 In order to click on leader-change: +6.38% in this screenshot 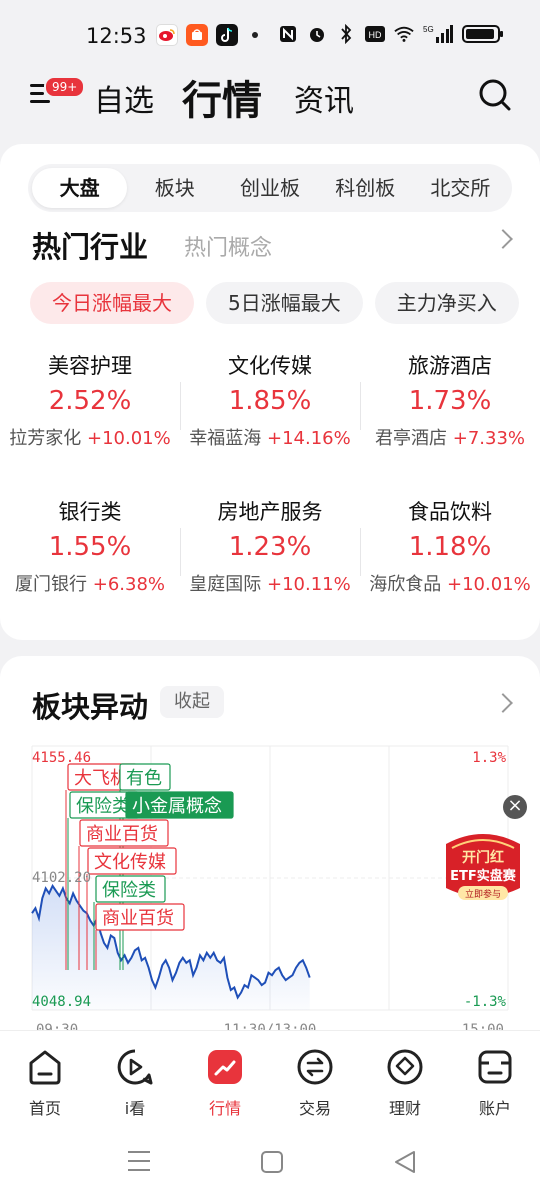, I will do `click(128, 584)`.